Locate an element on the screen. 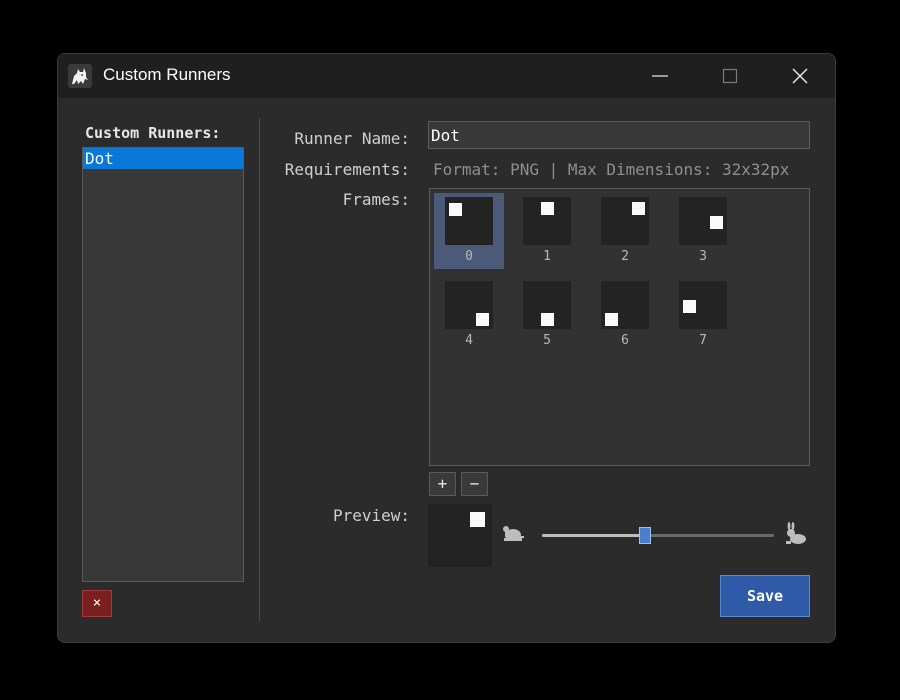 This screenshot has width=900, height=700. remove-frame-button: − is located at coordinates (474, 484).